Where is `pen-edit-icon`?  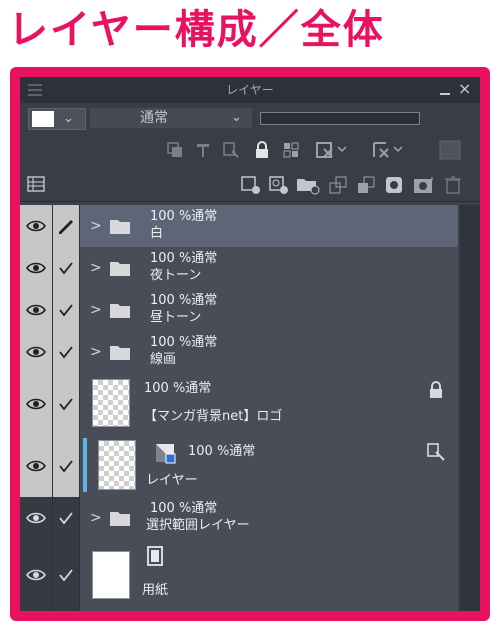 pen-edit-icon is located at coordinates (66, 226).